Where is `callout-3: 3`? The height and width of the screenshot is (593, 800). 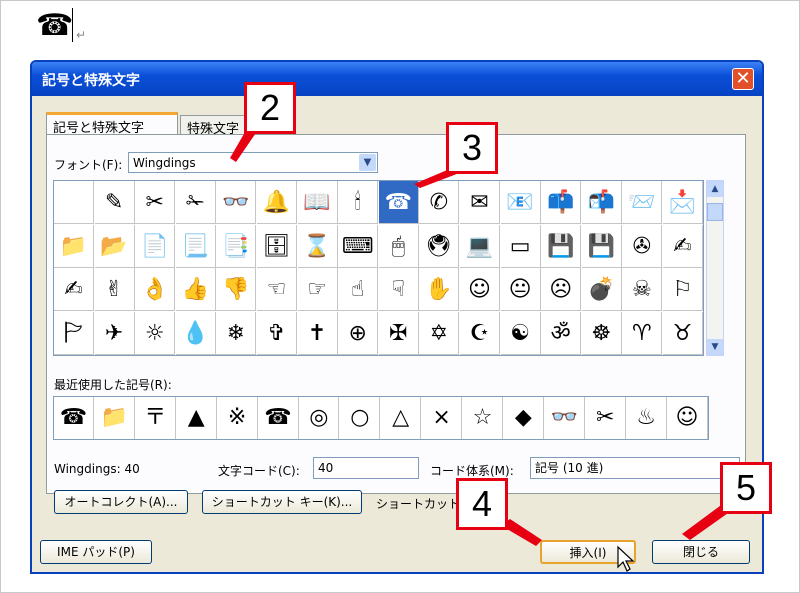
callout-3: 3 is located at coordinates (472, 148).